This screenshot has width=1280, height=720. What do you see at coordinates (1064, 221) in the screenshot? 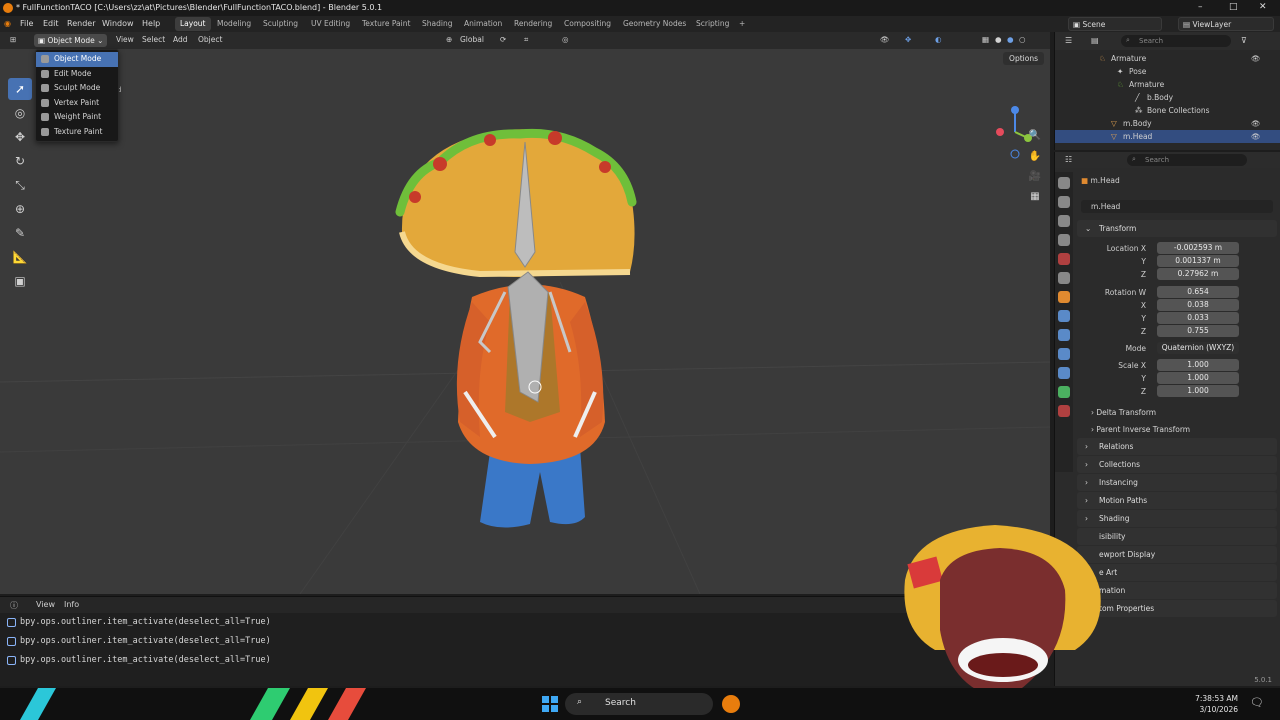
I see `output-tab-icon` at bounding box center [1064, 221].